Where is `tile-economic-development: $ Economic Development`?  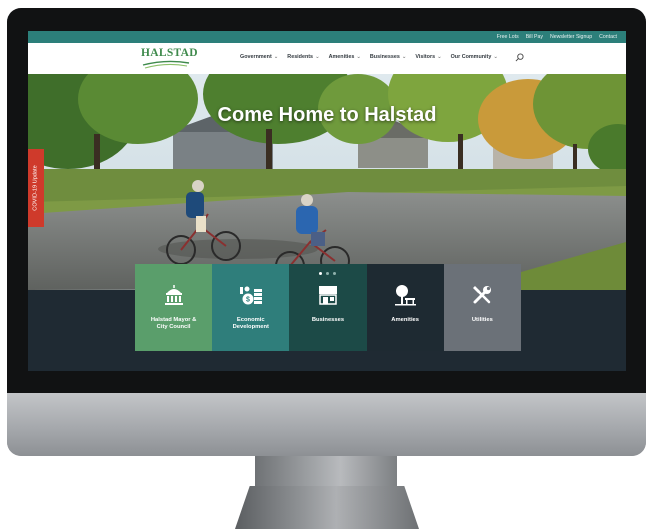 tile-economic-development: $ Economic Development is located at coordinates (251, 307).